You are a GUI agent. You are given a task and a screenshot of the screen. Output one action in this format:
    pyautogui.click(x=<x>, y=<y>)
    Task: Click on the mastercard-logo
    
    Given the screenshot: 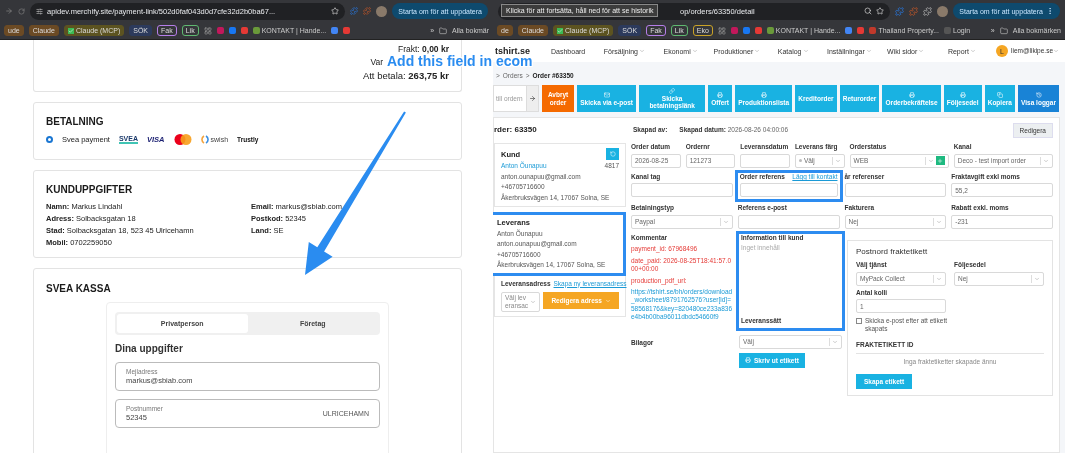 What is the action you would take?
    pyautogui.click(x=182, y=139)
    